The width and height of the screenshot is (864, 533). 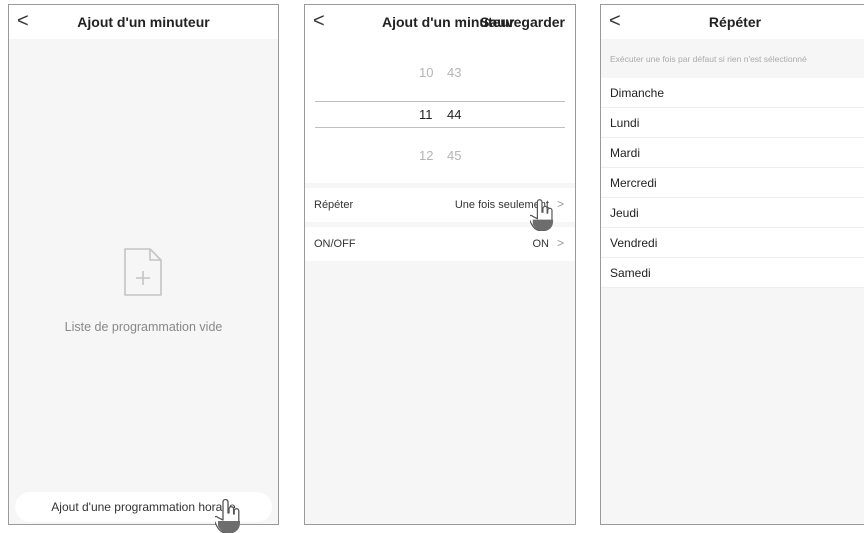 What do you see at coordinates (454, 155) in the screenshot?
I see `picker-minute: 45` at bounding box center [454, 155].